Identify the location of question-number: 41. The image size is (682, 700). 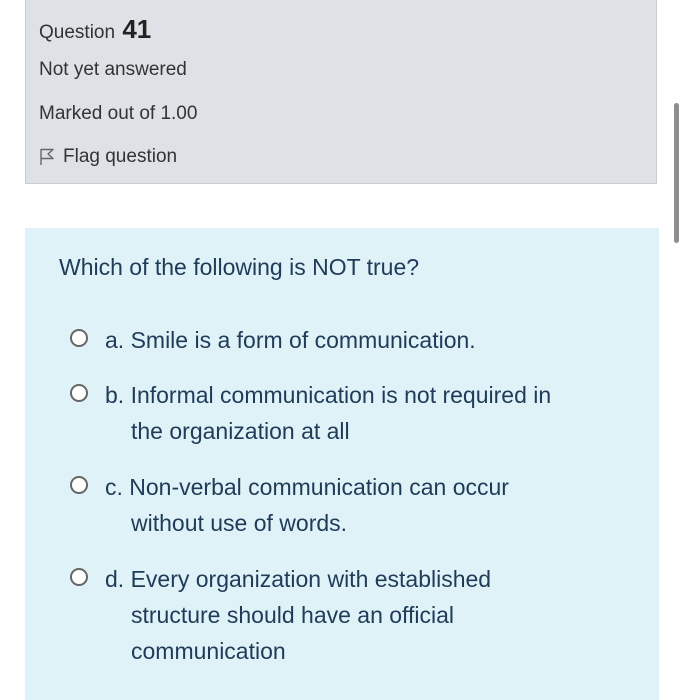
(137, 29).